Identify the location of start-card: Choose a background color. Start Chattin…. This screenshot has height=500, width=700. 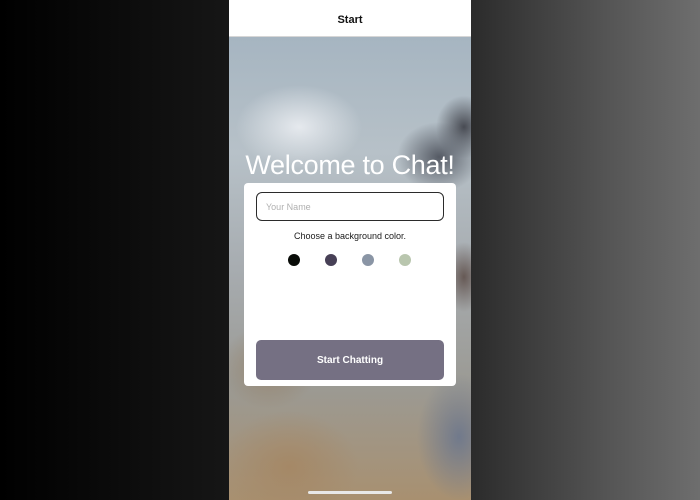
(350, 284).